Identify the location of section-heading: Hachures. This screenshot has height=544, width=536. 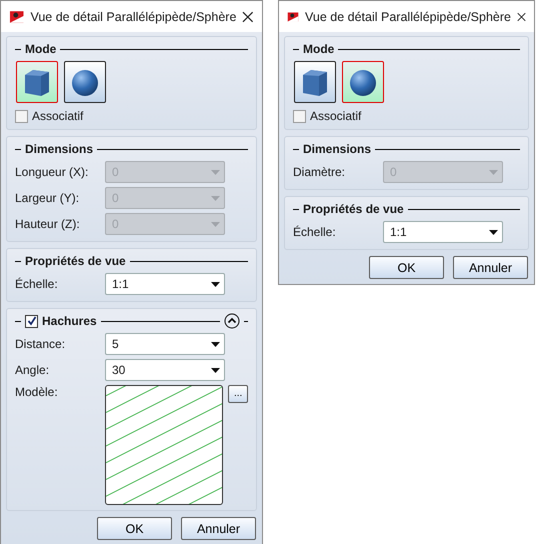
(69, 321).